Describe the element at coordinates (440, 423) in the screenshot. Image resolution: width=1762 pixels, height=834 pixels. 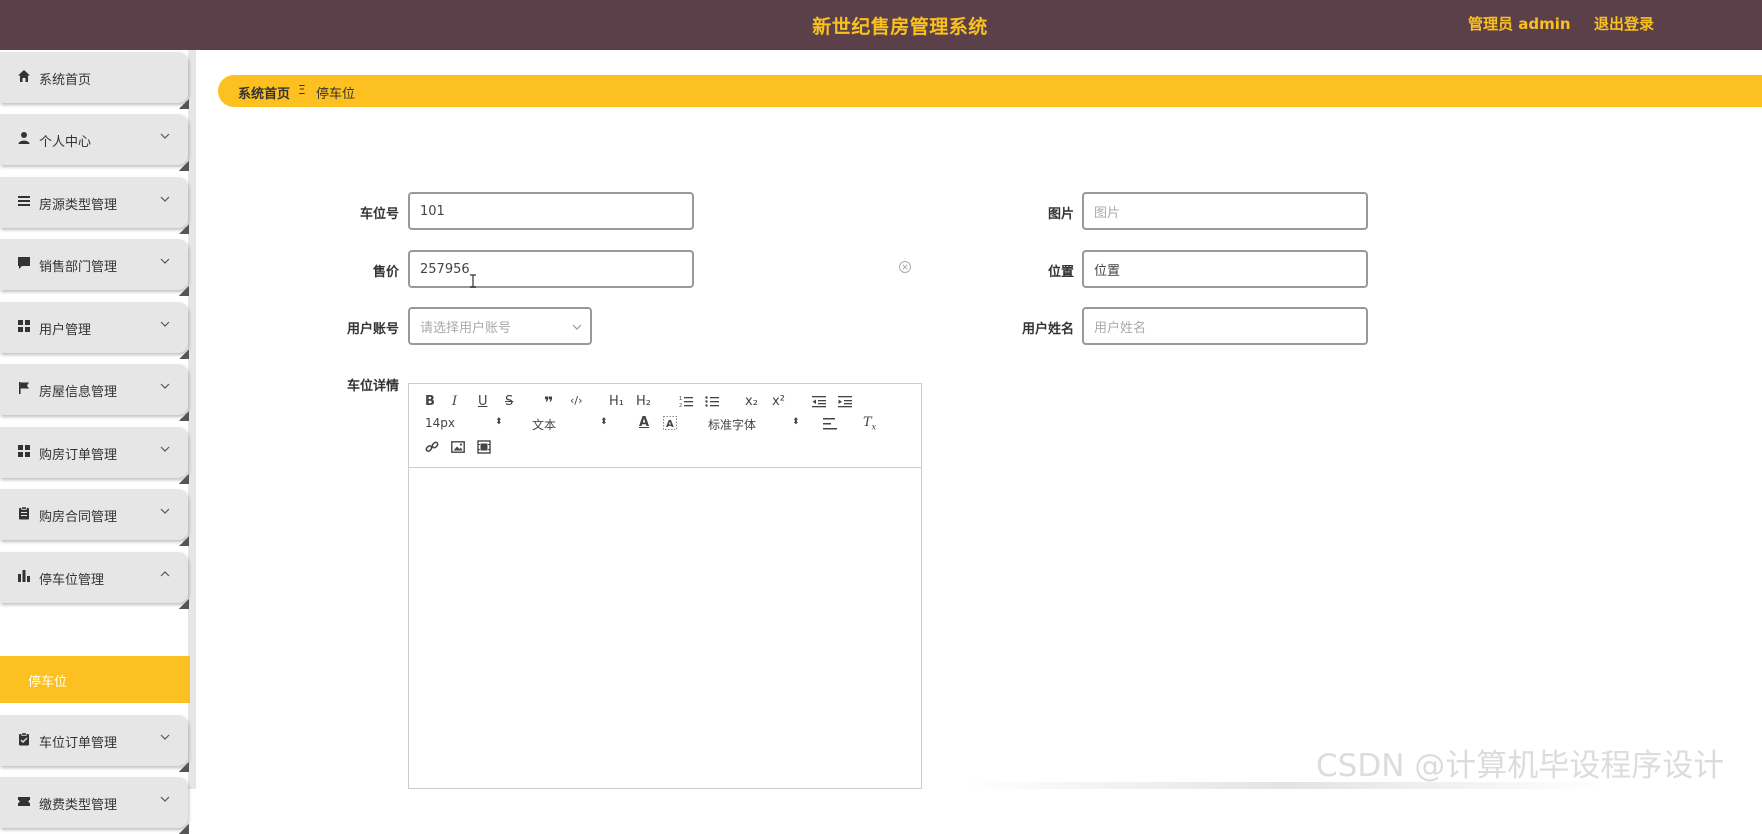
I see `font-size-value: 14px` at that location.